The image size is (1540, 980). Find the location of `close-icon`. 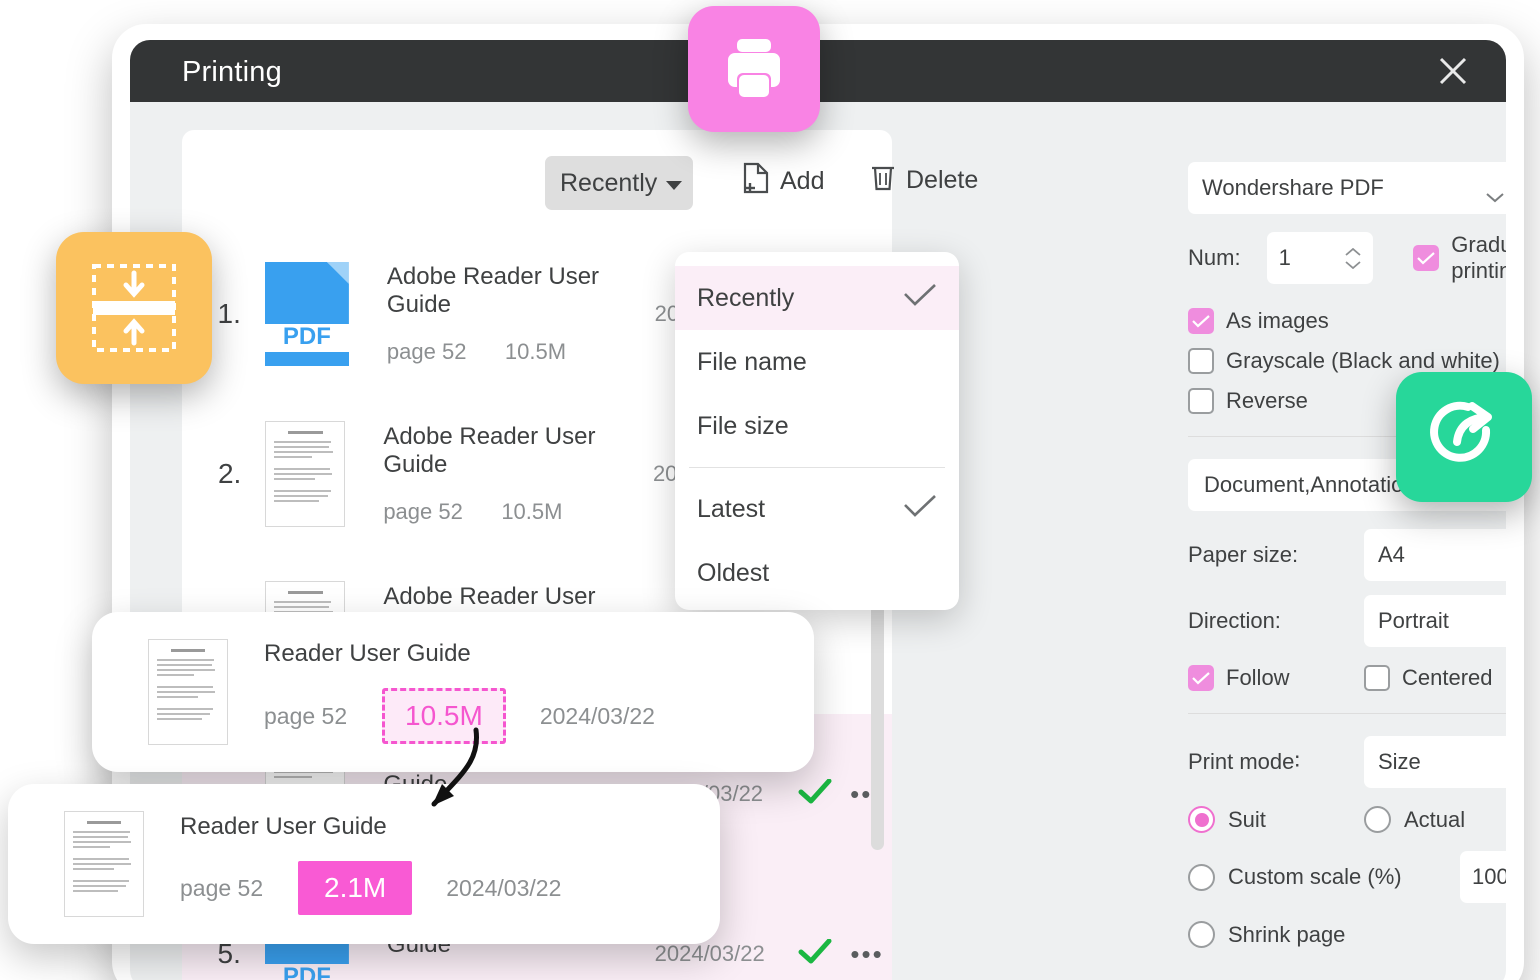

close-icon is located at coordinates (1453, 71).